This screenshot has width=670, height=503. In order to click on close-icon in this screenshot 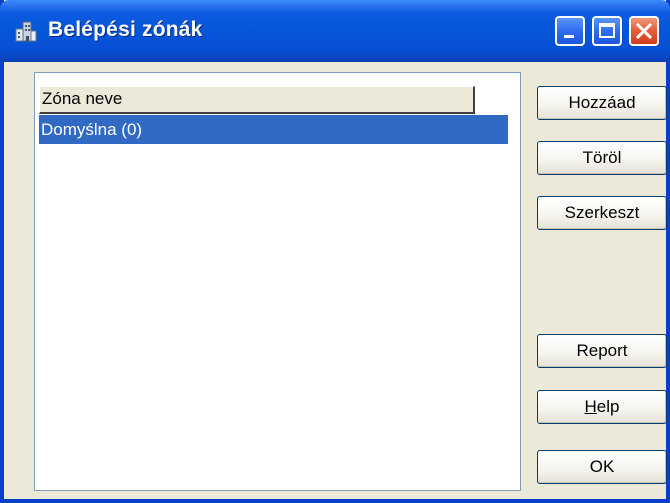, I will do `click(644, 31)`.